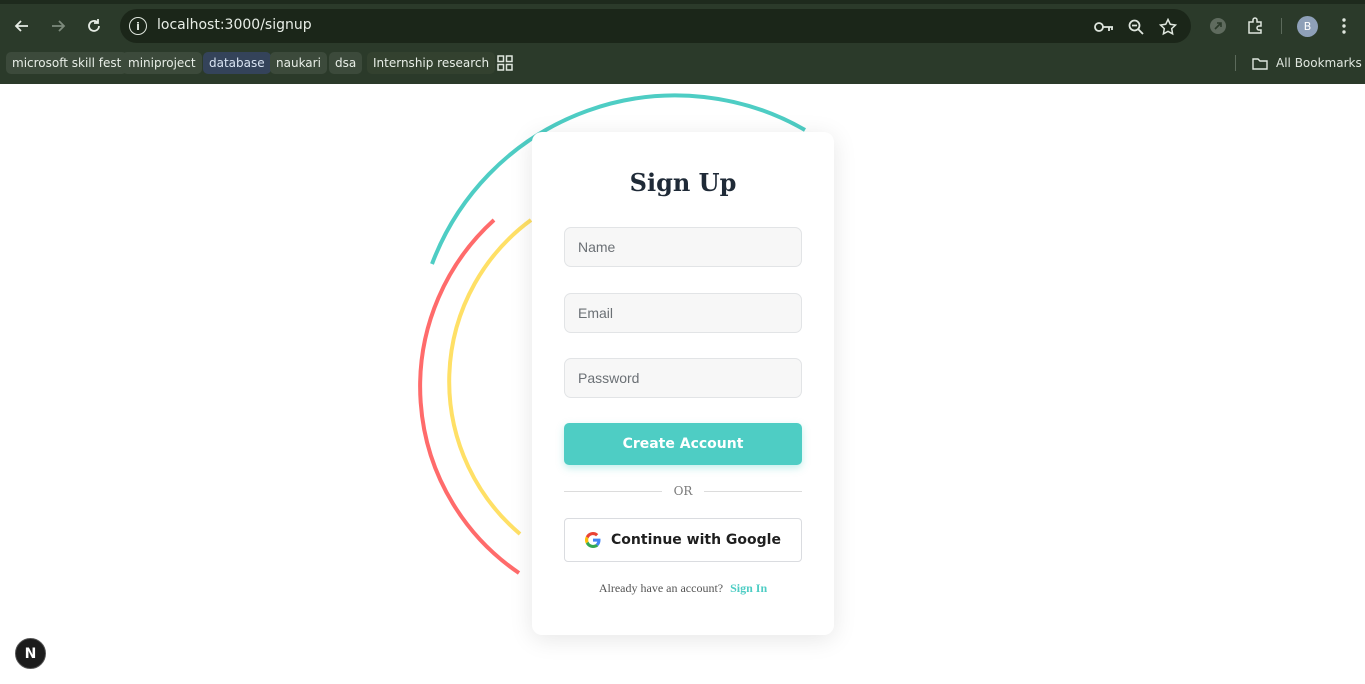 The height and width of the screenshot is (684, 1365). Describe the element at coordinates (138, 26) in the screenshot. I see `site-info-icon: i` at that location.